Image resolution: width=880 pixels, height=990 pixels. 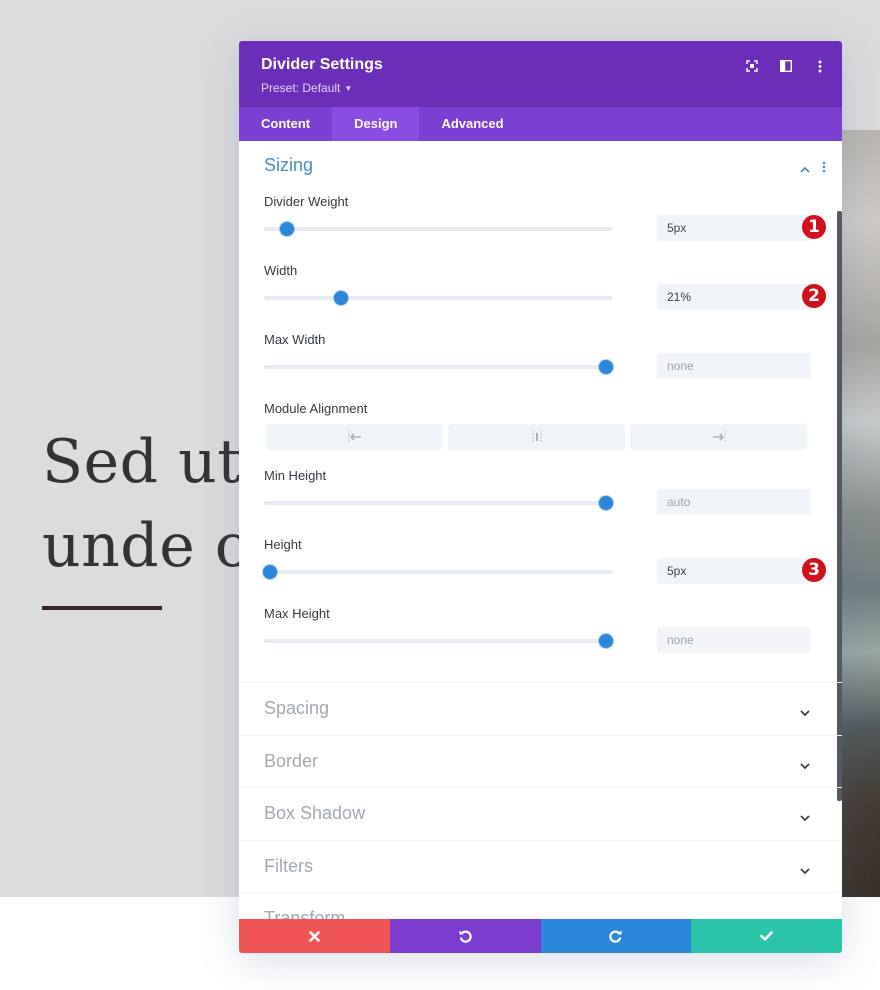 I want to click on chevron-up-icon, so click(x=805, y=169).